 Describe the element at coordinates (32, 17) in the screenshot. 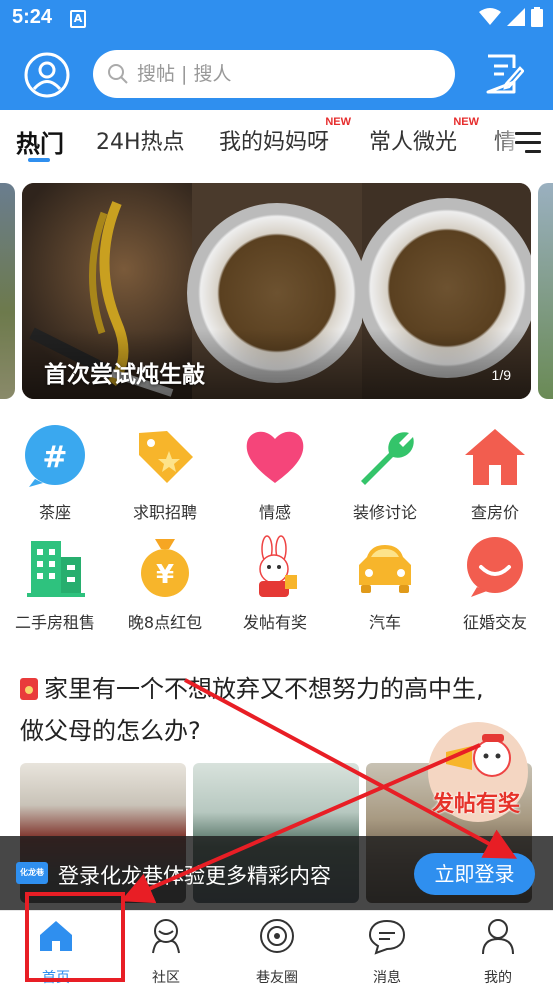

I see `status-time: 5:24` at that location.